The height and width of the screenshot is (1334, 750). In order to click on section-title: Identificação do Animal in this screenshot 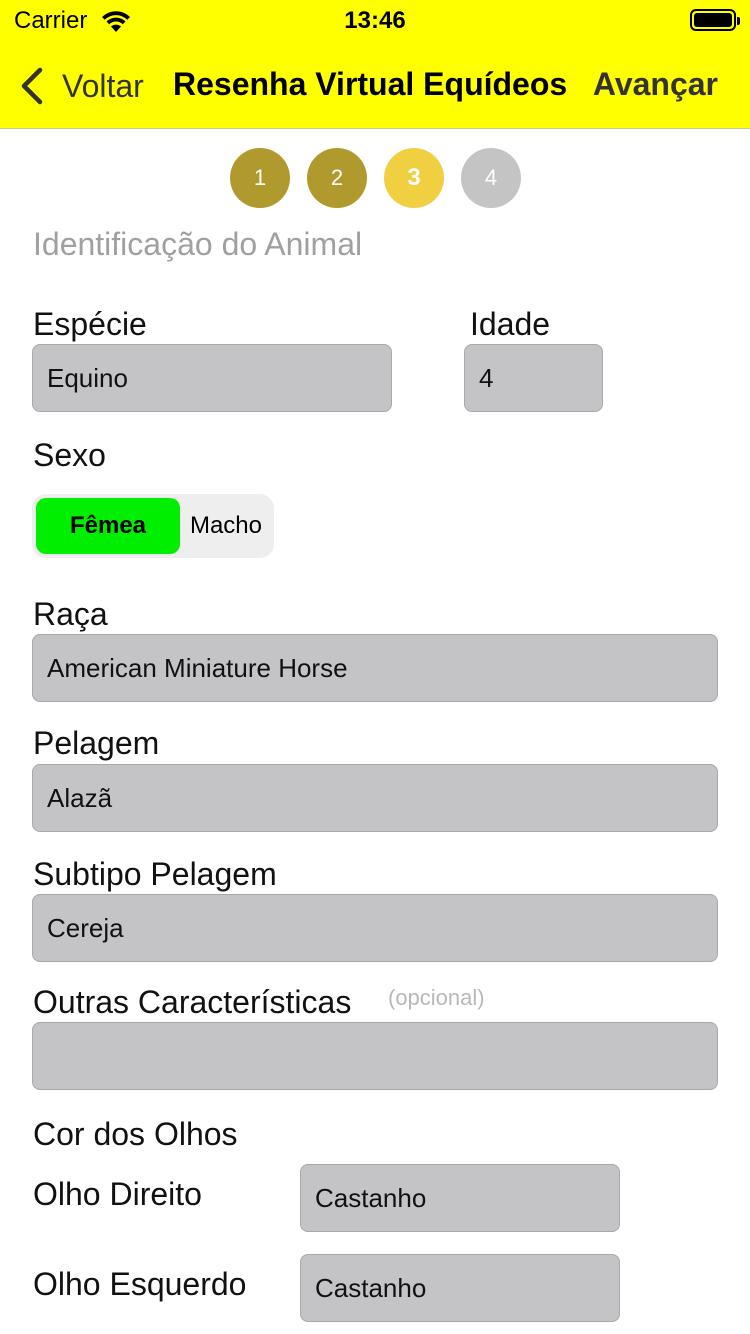, I will do `click(198, 244)`.